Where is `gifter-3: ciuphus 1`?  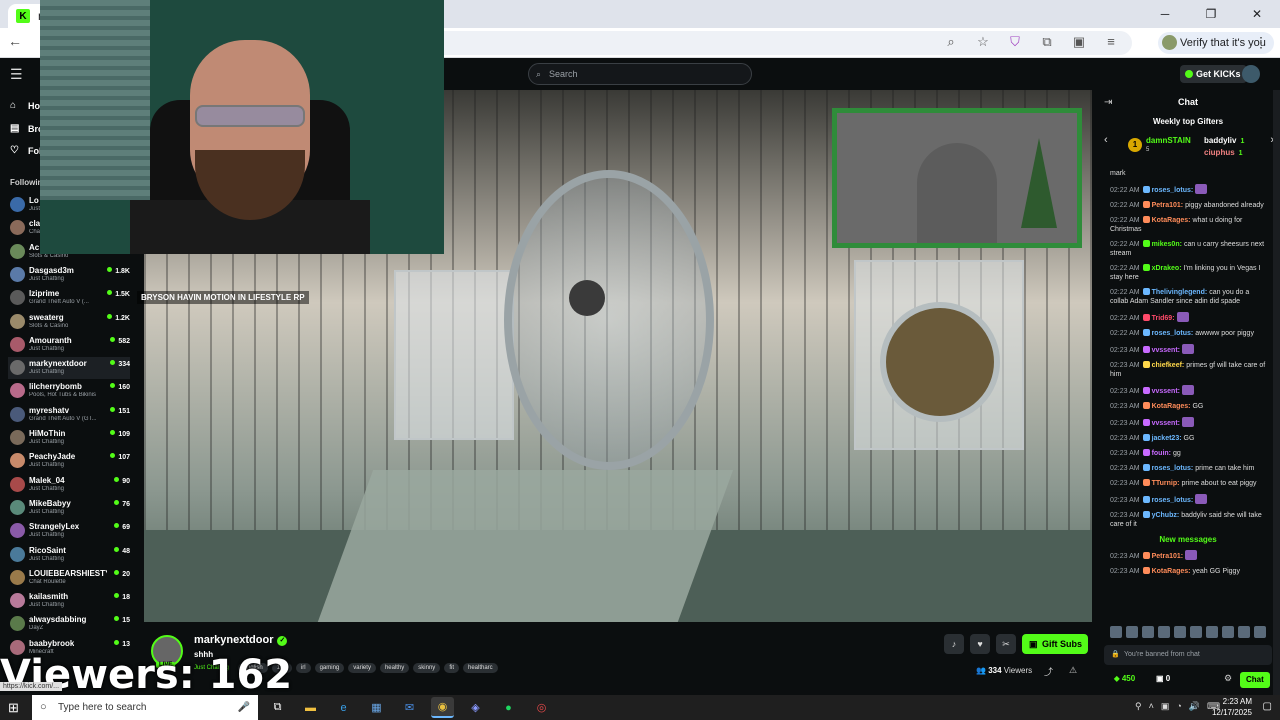 gifter-3: ciuphus 1 is located at coordinates (1223, 152).